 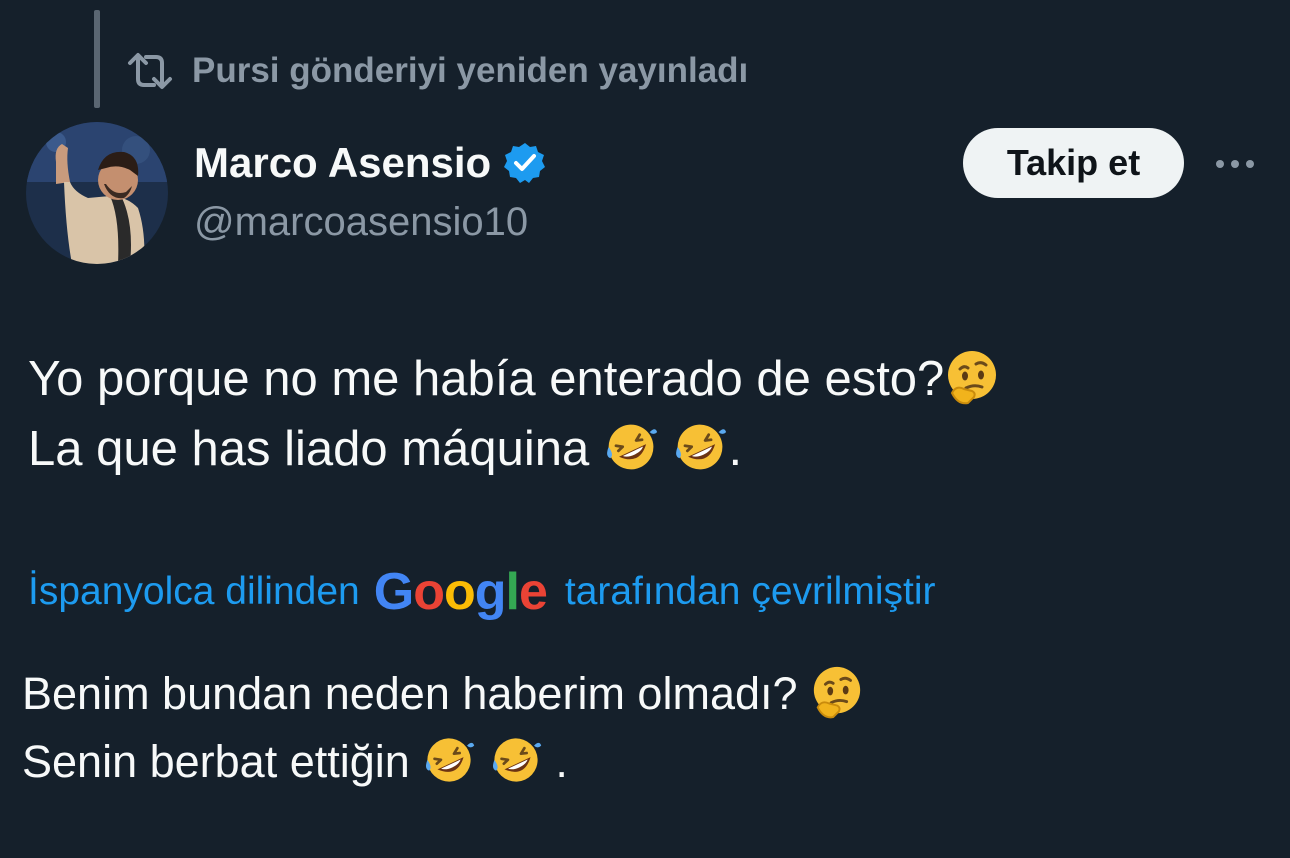 I want to click on tweet-line-1: Yo porque no me había enterado de esto?, so click(x=514, y=379).